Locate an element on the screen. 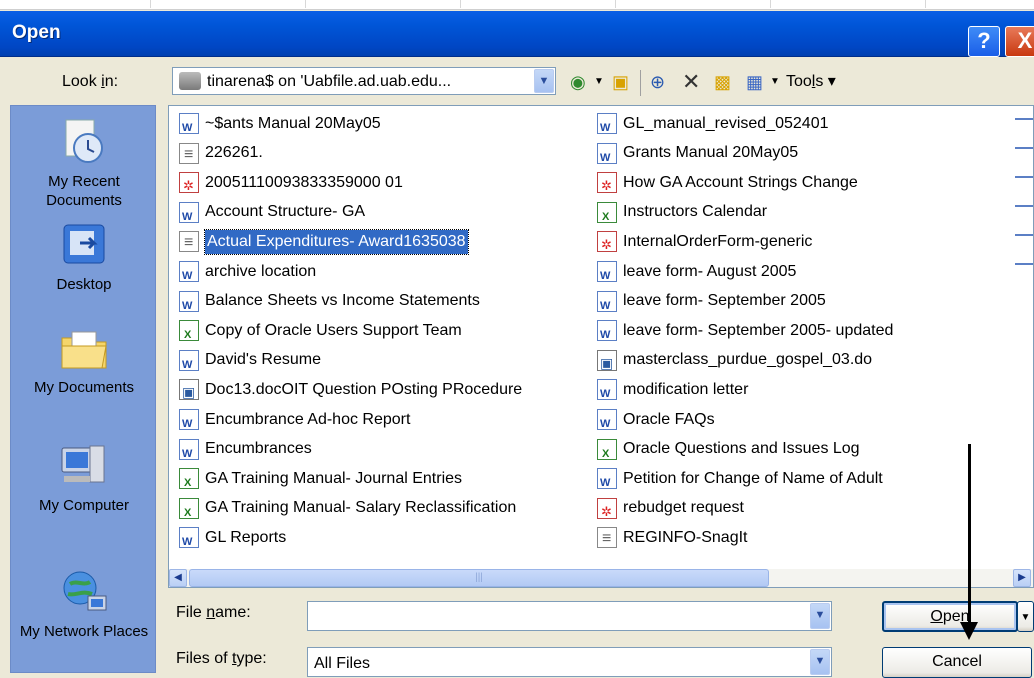 The image size is (1034, 678). place-my-documents: My Documents is located at coordinates (84, 359).